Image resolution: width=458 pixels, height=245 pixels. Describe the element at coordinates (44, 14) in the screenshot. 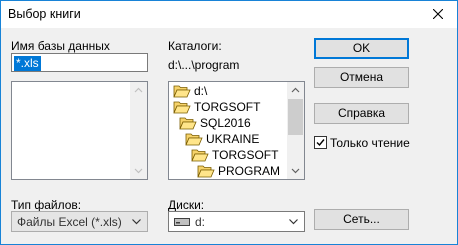

I see `dialog-title: Выбор книги` at that location.